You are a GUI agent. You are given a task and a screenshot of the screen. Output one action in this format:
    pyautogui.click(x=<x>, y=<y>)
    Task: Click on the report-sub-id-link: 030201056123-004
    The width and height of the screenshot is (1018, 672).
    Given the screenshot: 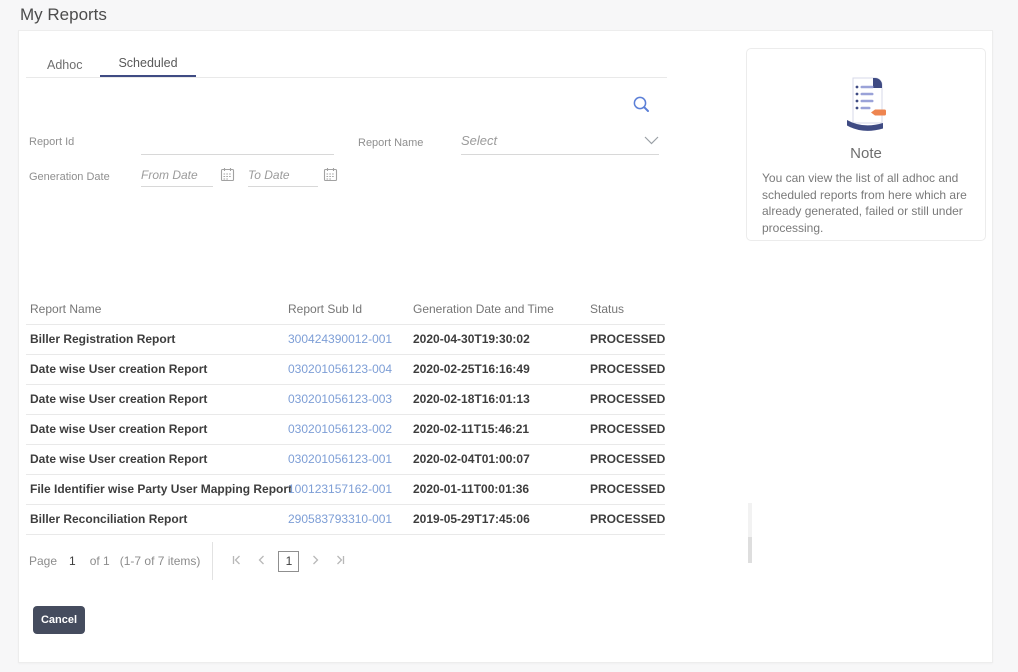 What is the action you would take?
    pyautogui.click(x=340, y=369)
    